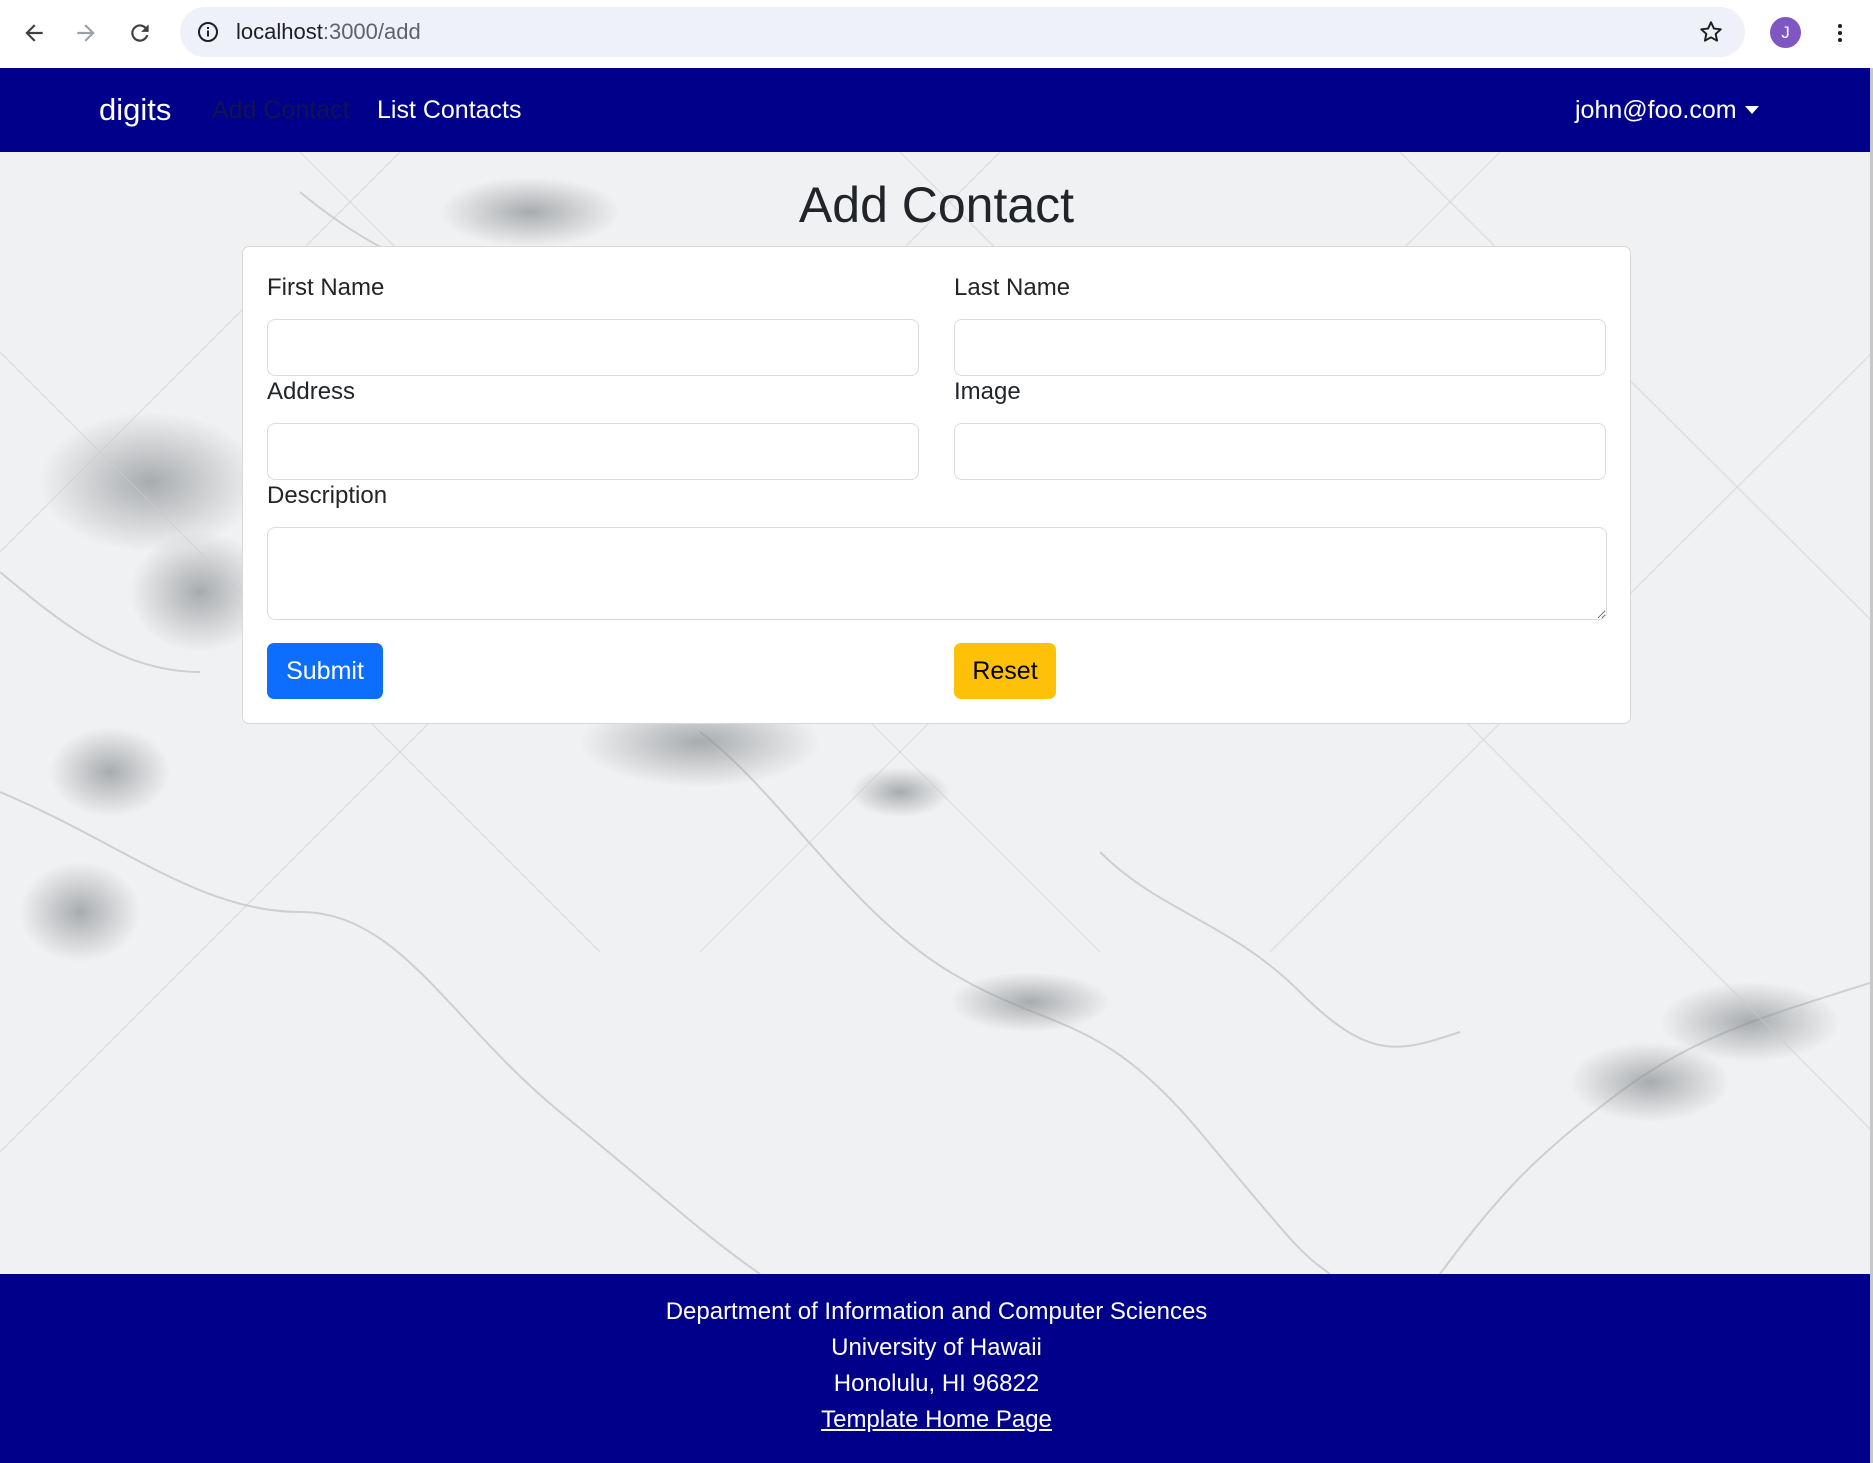  I want to click on reset-button: Reset, so click(1005, 671).